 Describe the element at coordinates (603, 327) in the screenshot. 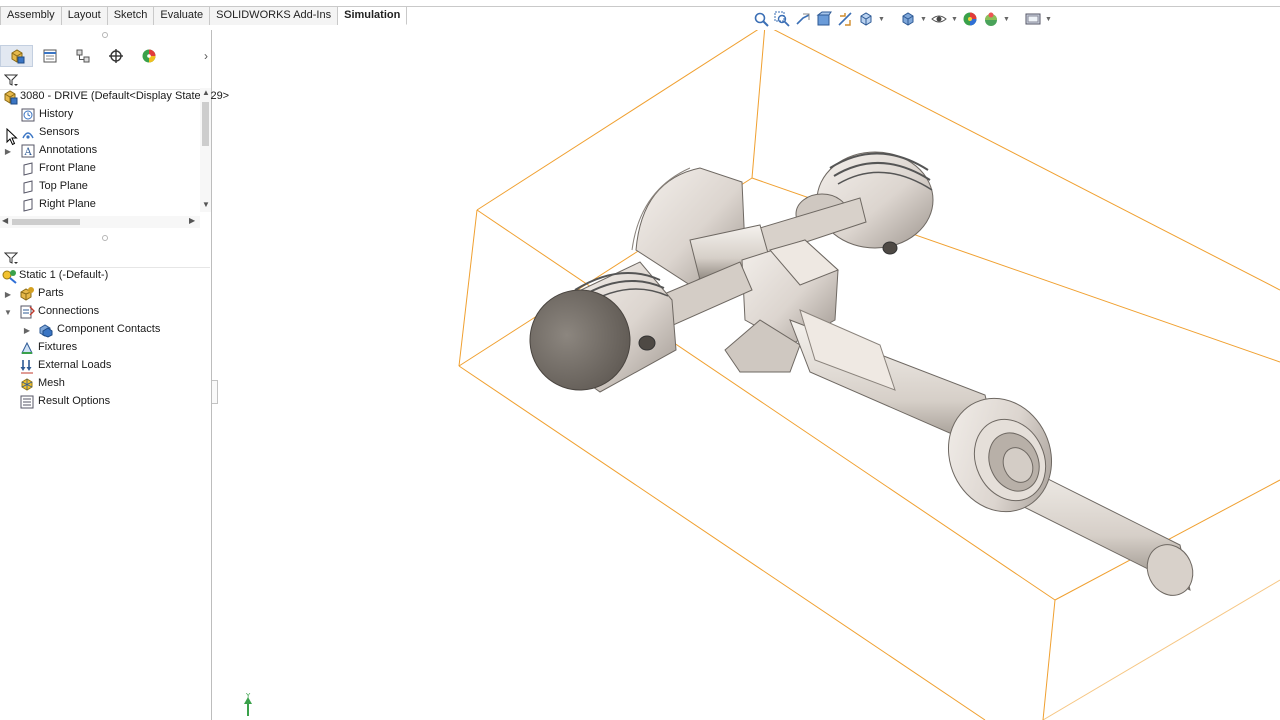

I see `front-piston` at that location.